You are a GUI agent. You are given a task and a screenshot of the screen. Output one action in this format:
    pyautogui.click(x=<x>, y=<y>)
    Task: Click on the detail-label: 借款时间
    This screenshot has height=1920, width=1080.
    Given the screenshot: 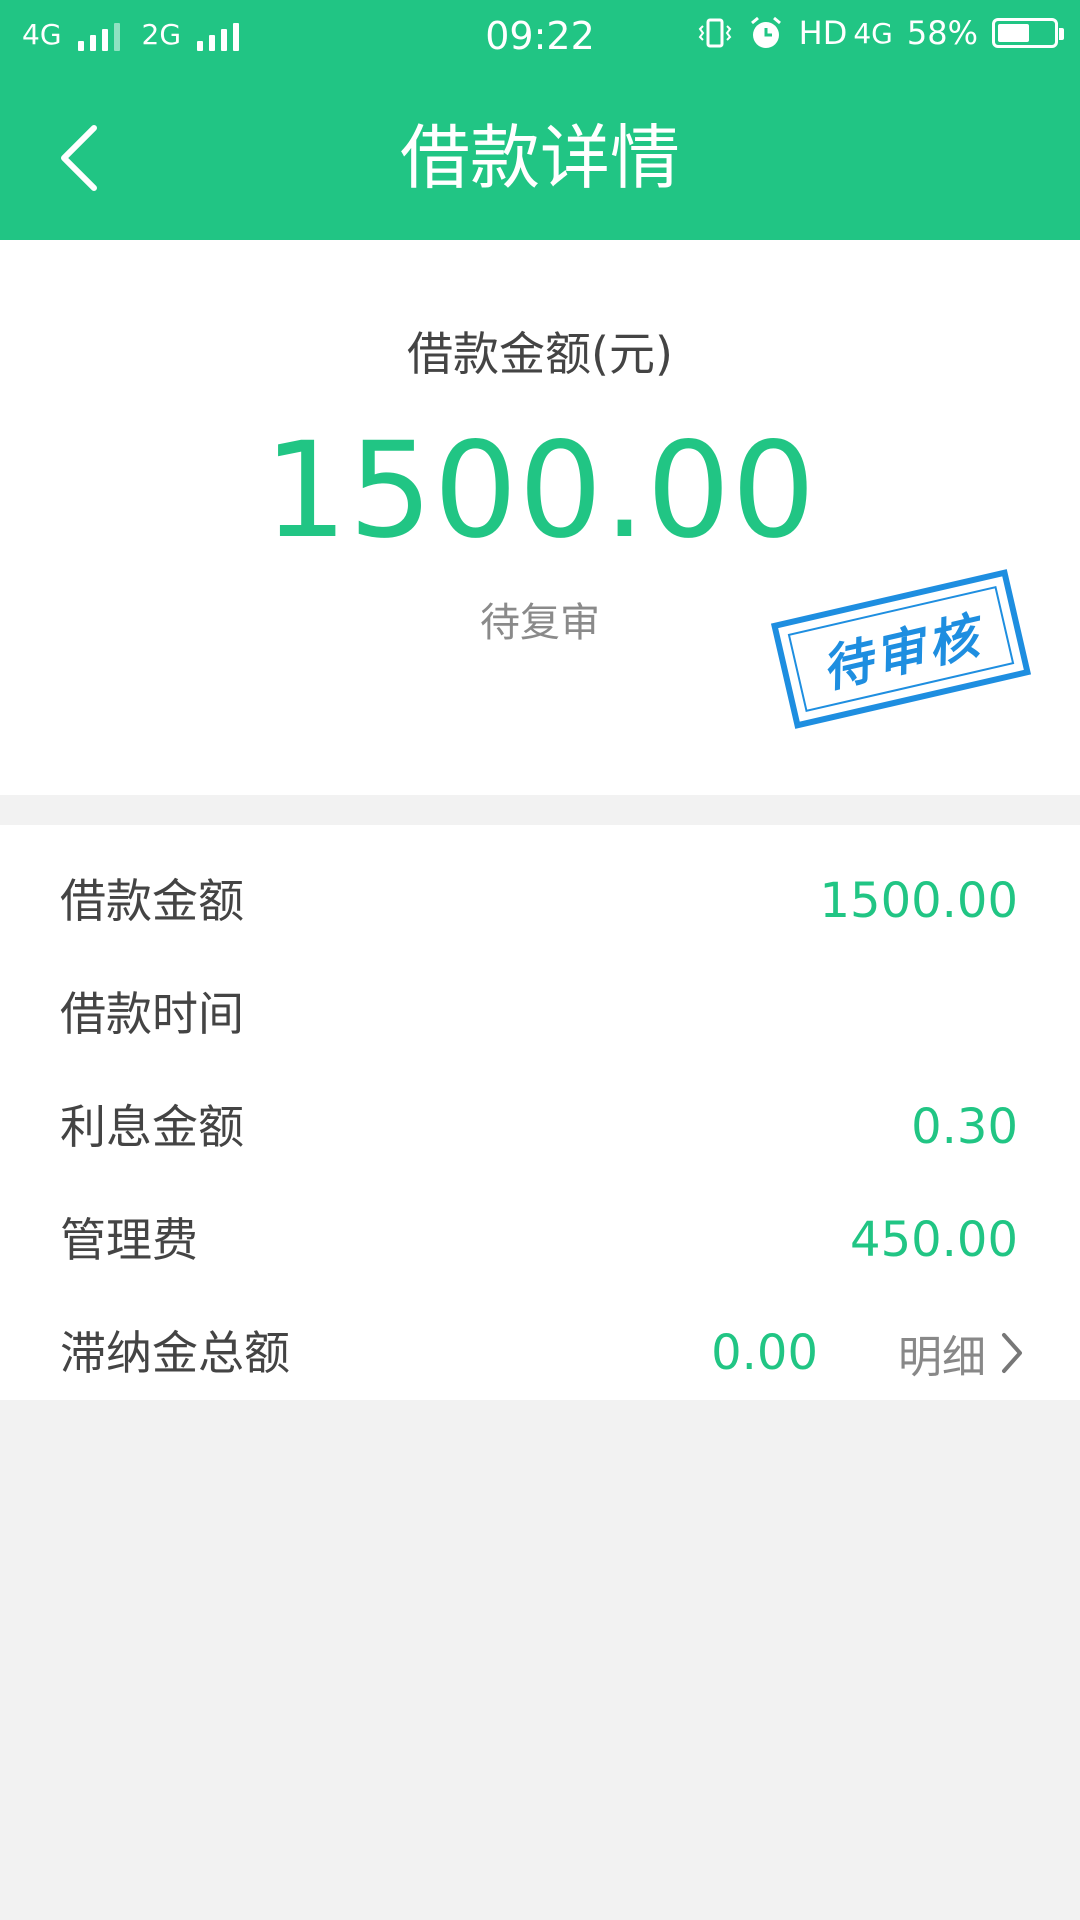 What is the action you would take?
    pyautogui.click(x=152, y=1014)
    